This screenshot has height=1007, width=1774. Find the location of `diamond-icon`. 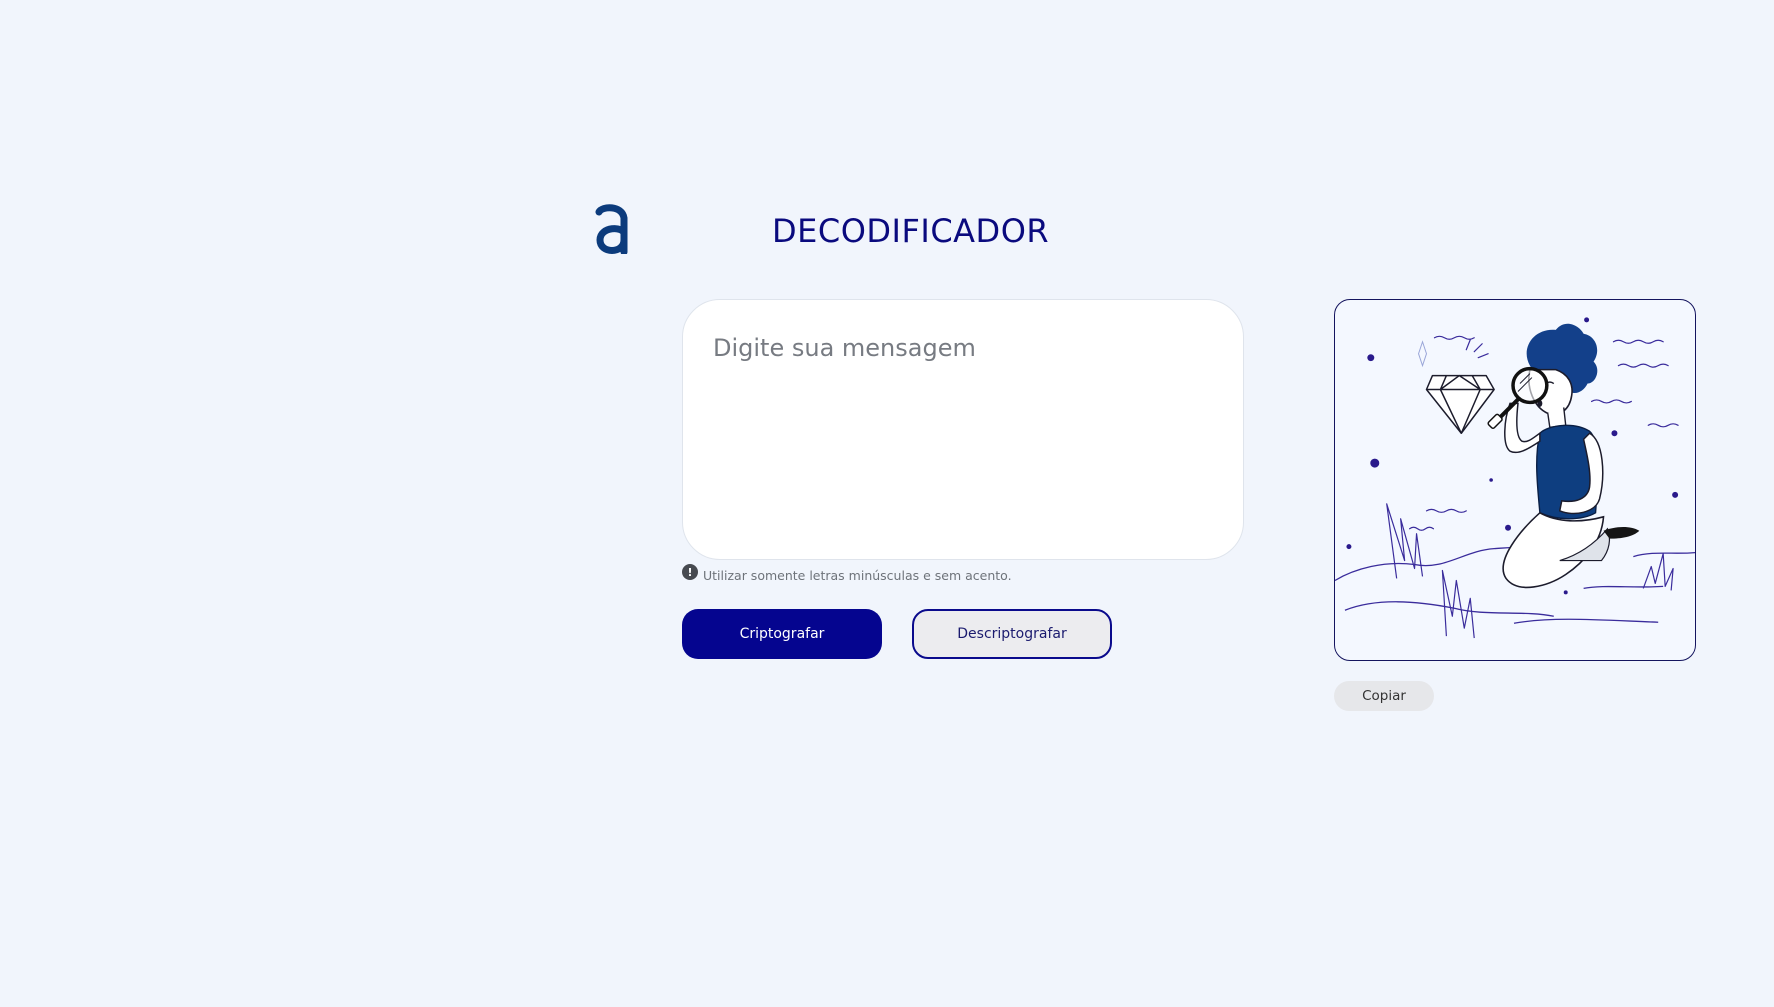

diamond-icon is located at coordinates (1460, 404).